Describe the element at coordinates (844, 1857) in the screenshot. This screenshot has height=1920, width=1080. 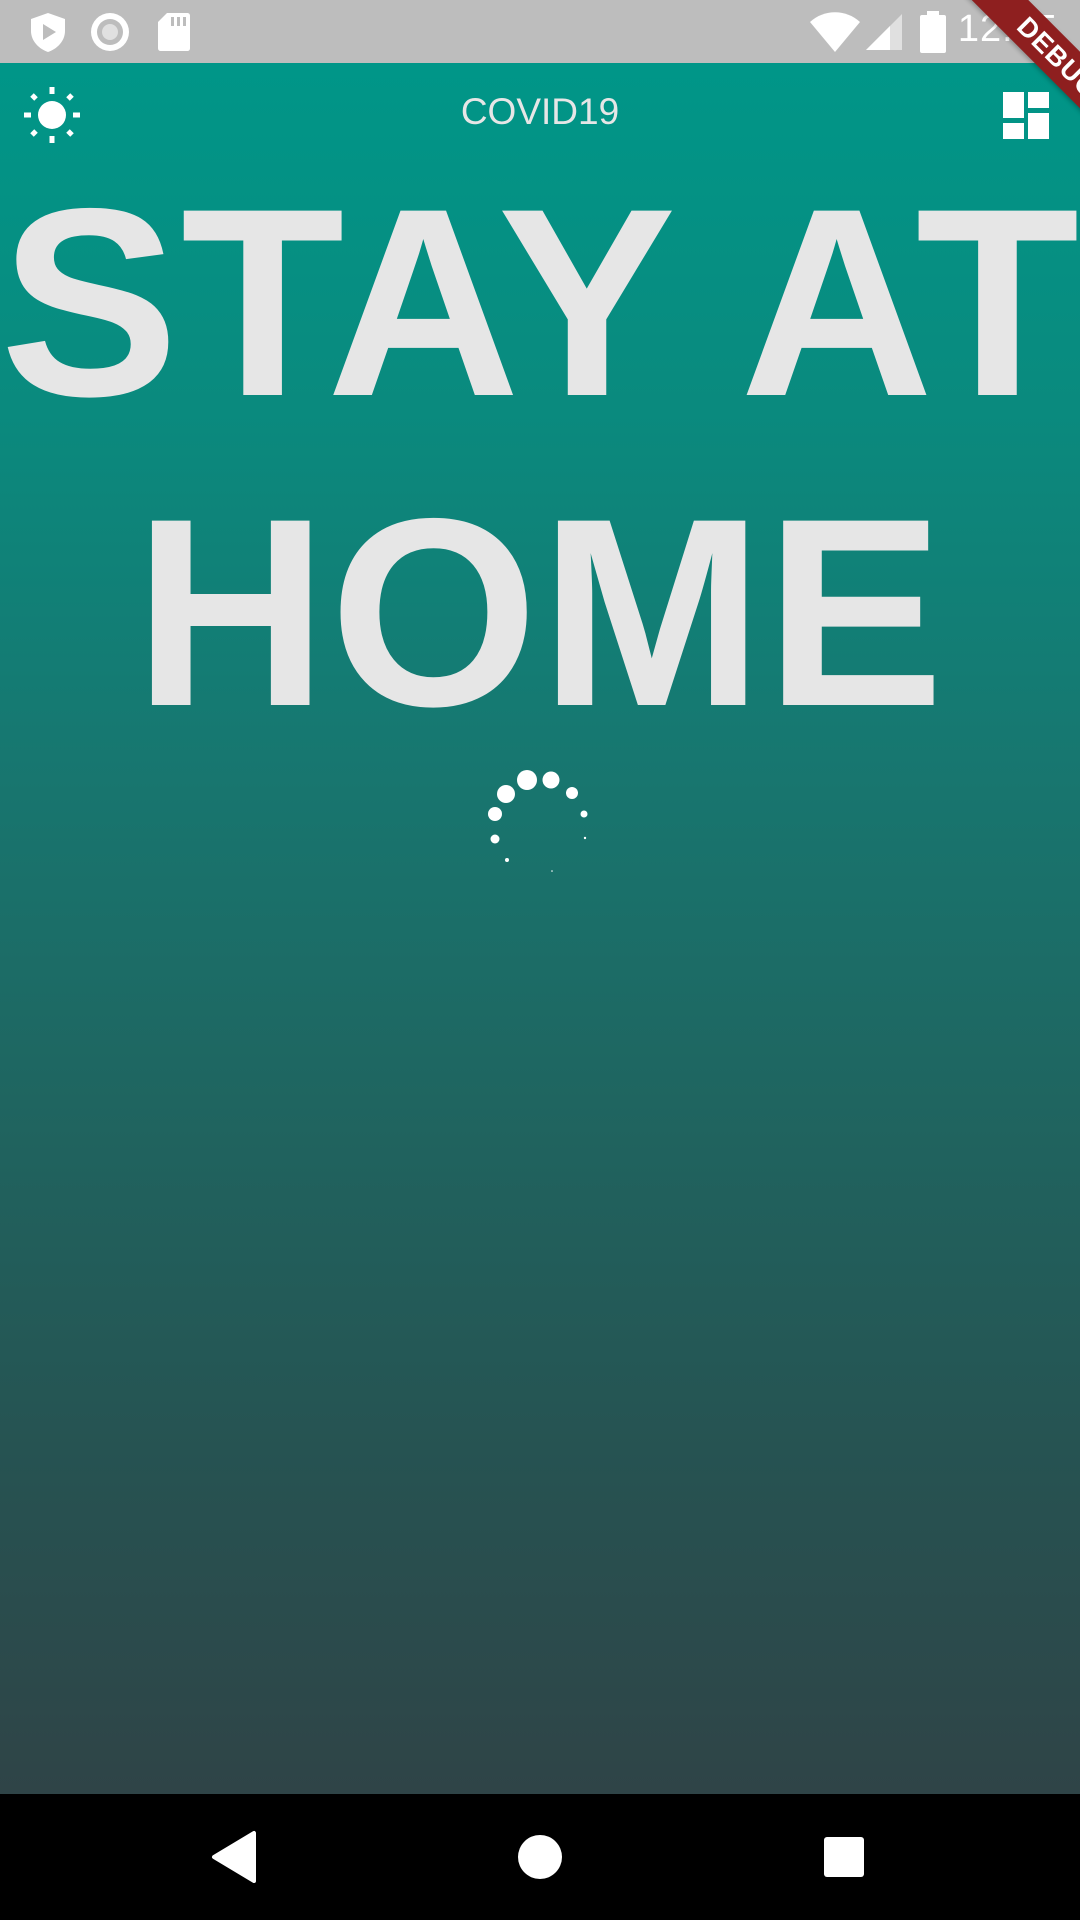
I see `recents-icon` at that location.